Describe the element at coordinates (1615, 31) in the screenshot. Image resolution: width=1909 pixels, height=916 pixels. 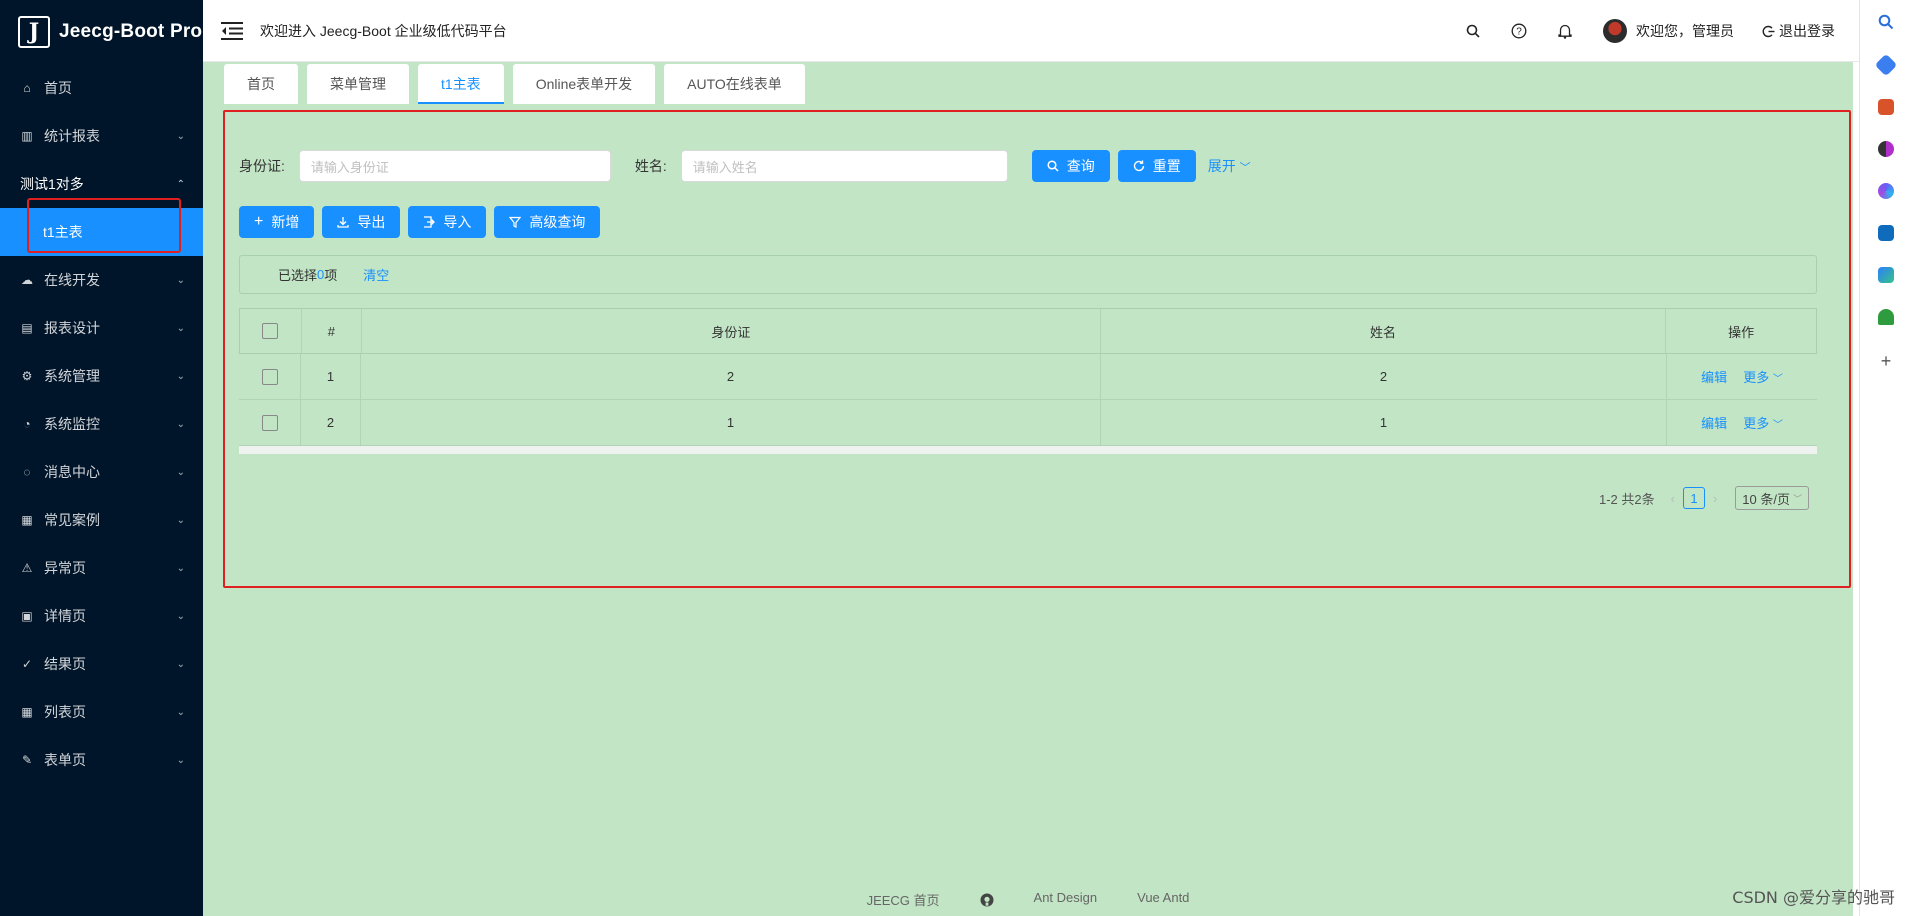
I see `avatar` at that location.